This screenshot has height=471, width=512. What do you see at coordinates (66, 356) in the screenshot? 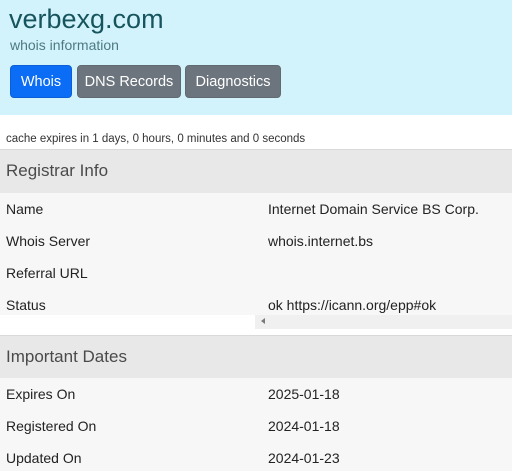
I see `section-title: Important Dates` at bounding box center [66, 356].